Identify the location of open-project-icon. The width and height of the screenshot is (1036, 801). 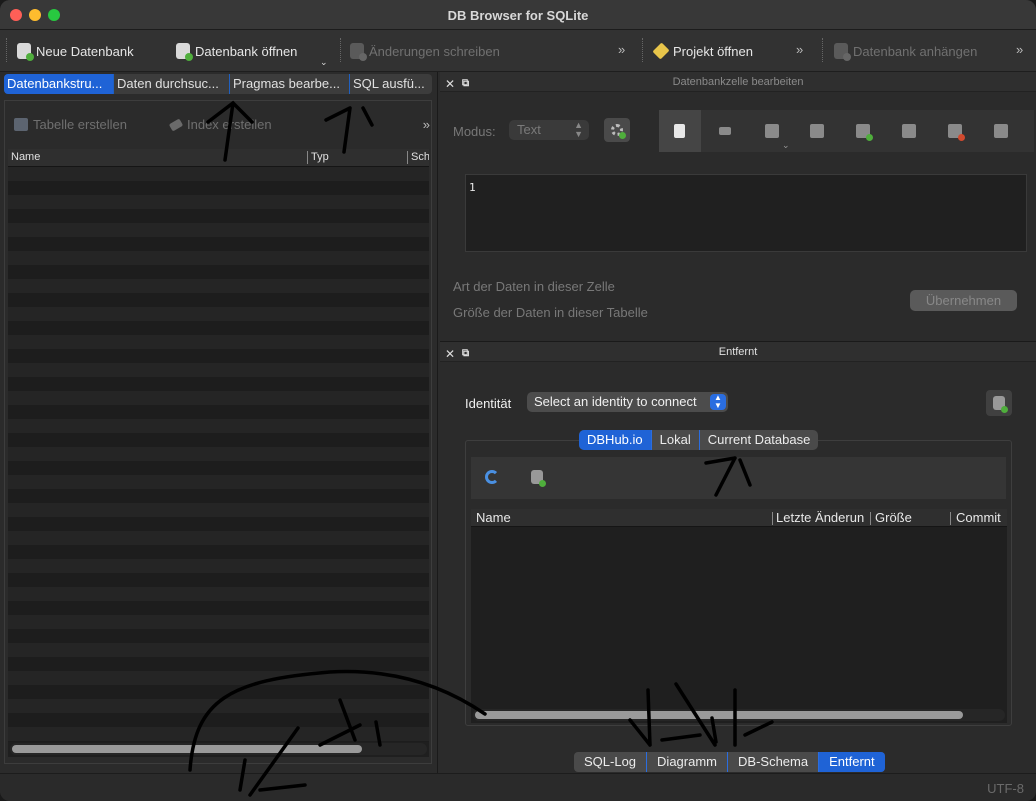
(661, 51).